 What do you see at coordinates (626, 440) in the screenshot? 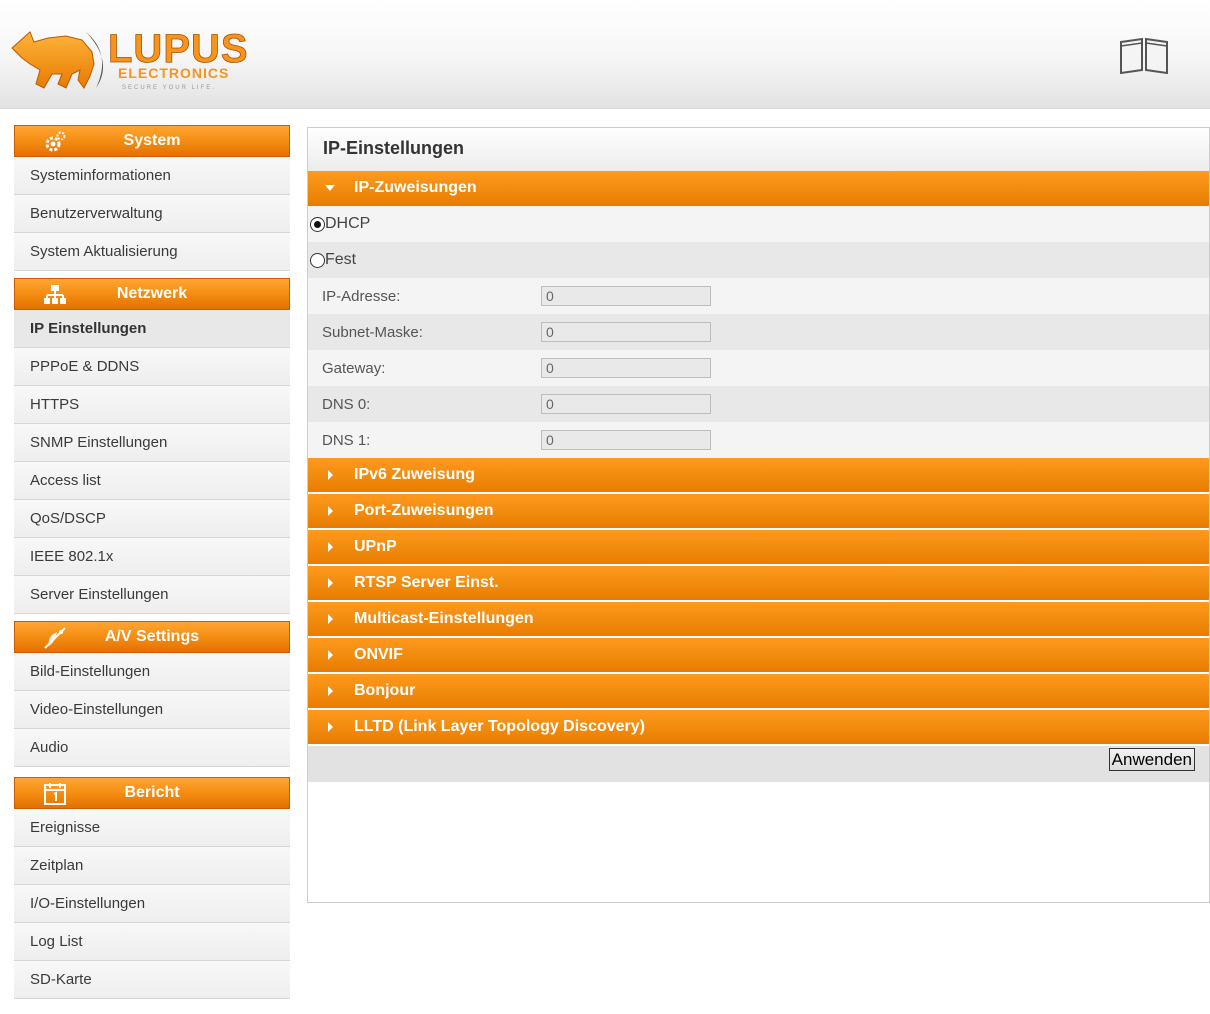
I see `dns1-field` at bounding box center [626, 440].